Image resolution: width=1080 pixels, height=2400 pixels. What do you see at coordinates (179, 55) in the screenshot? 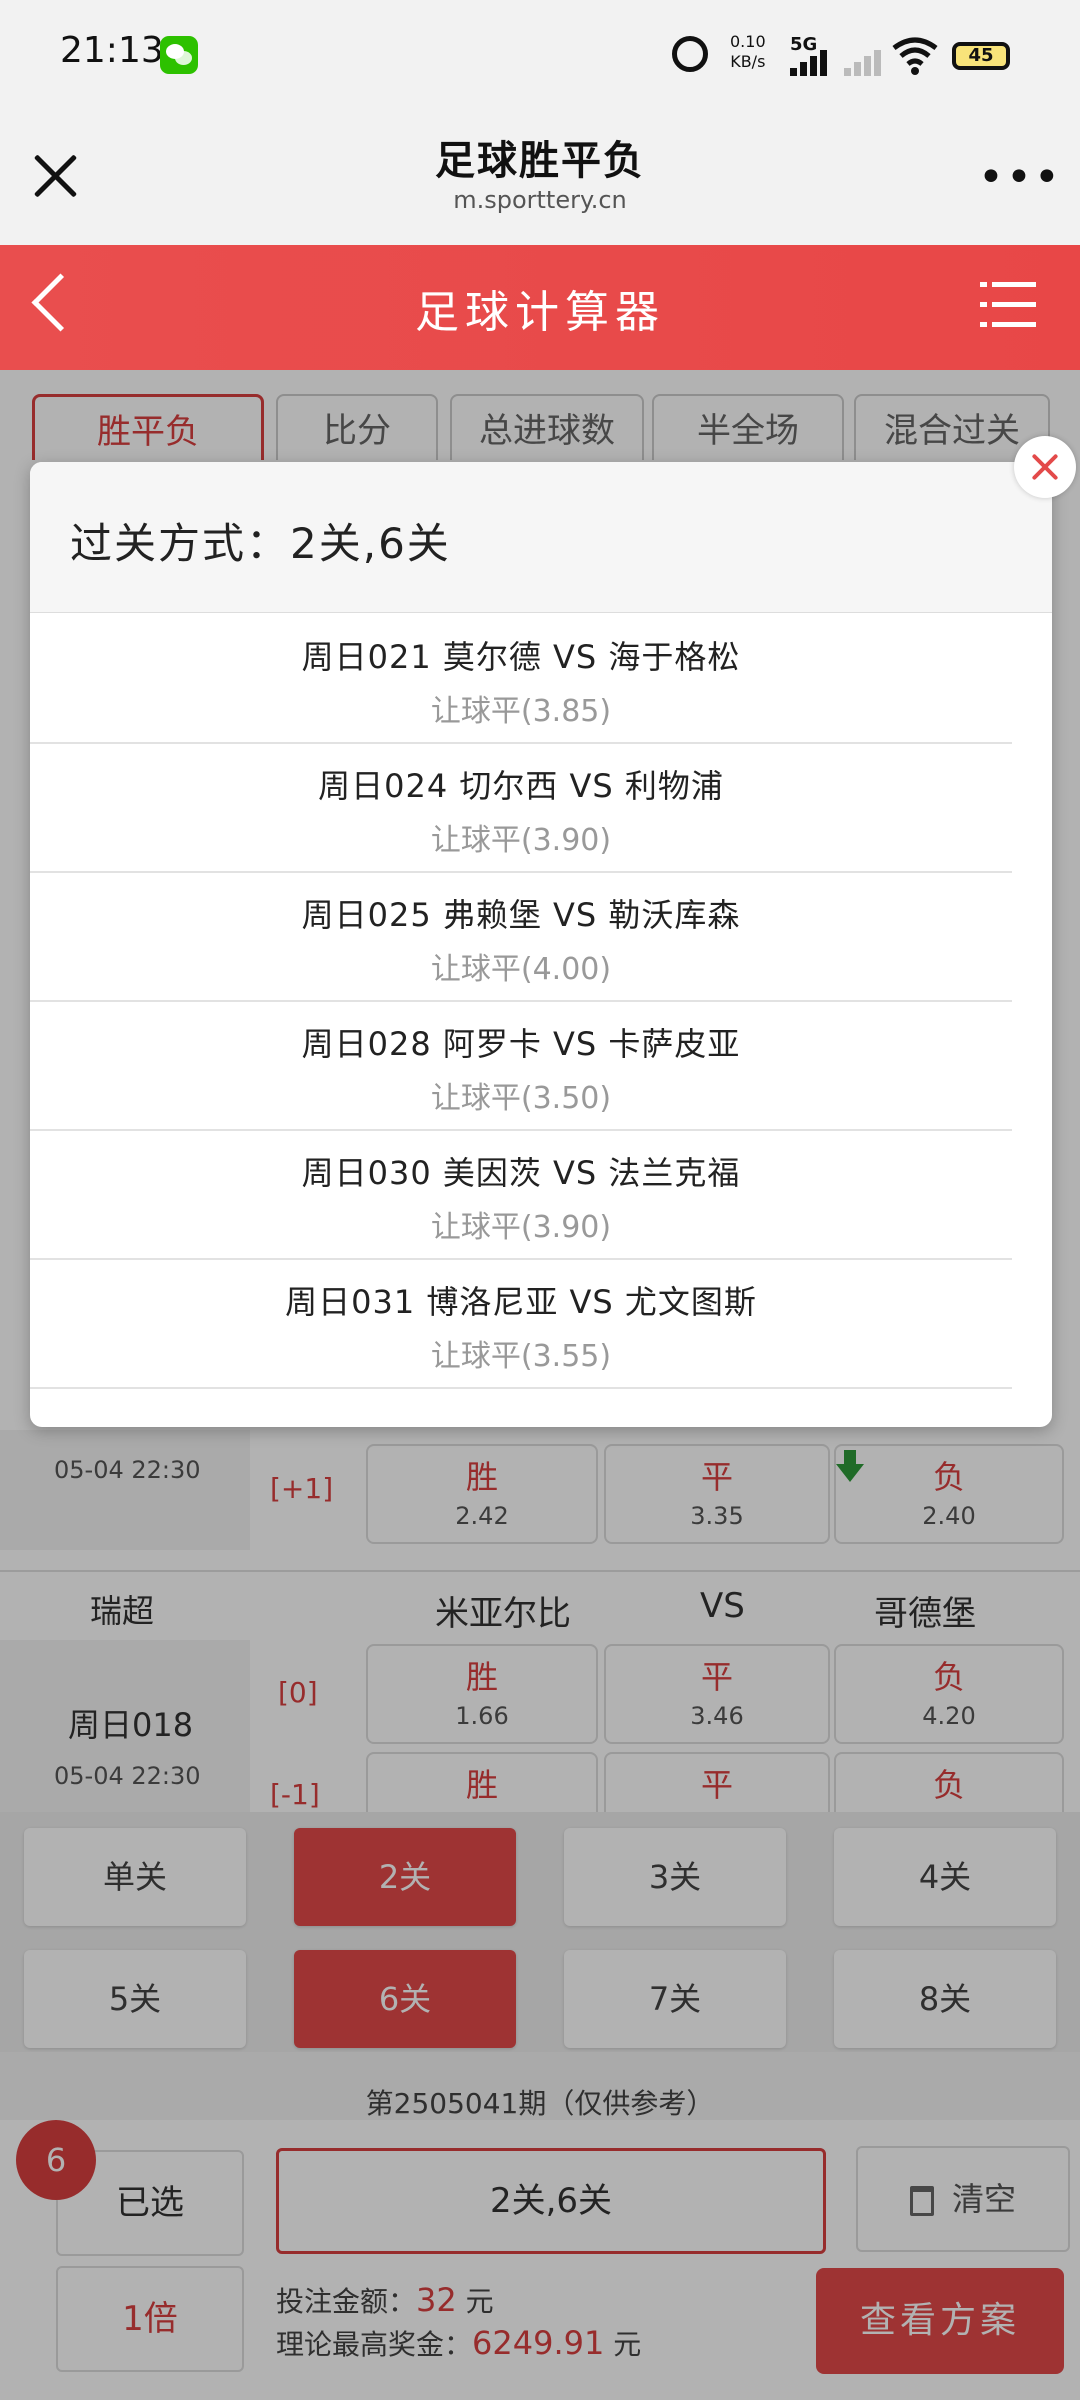
I see `wechat-icon` at bounding box center [179, 55].